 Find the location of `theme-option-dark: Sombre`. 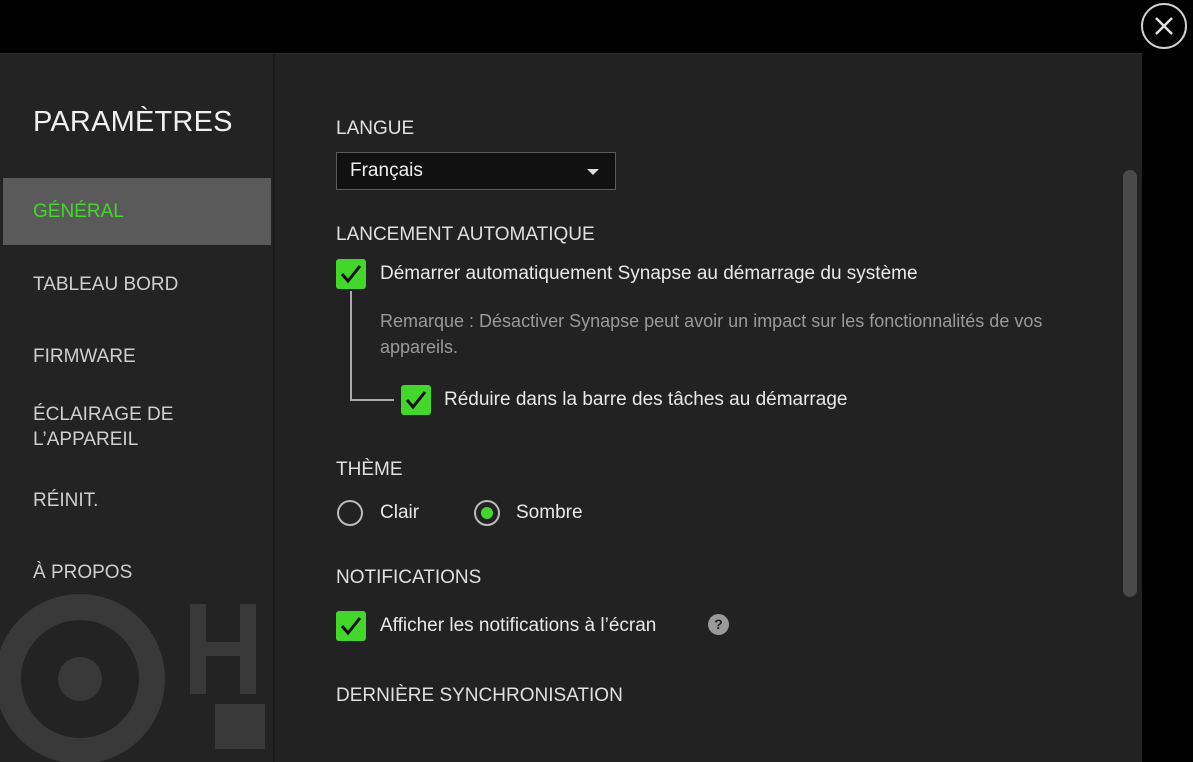

theme-option-dark: Sombre is located at coordinates (549, 512).